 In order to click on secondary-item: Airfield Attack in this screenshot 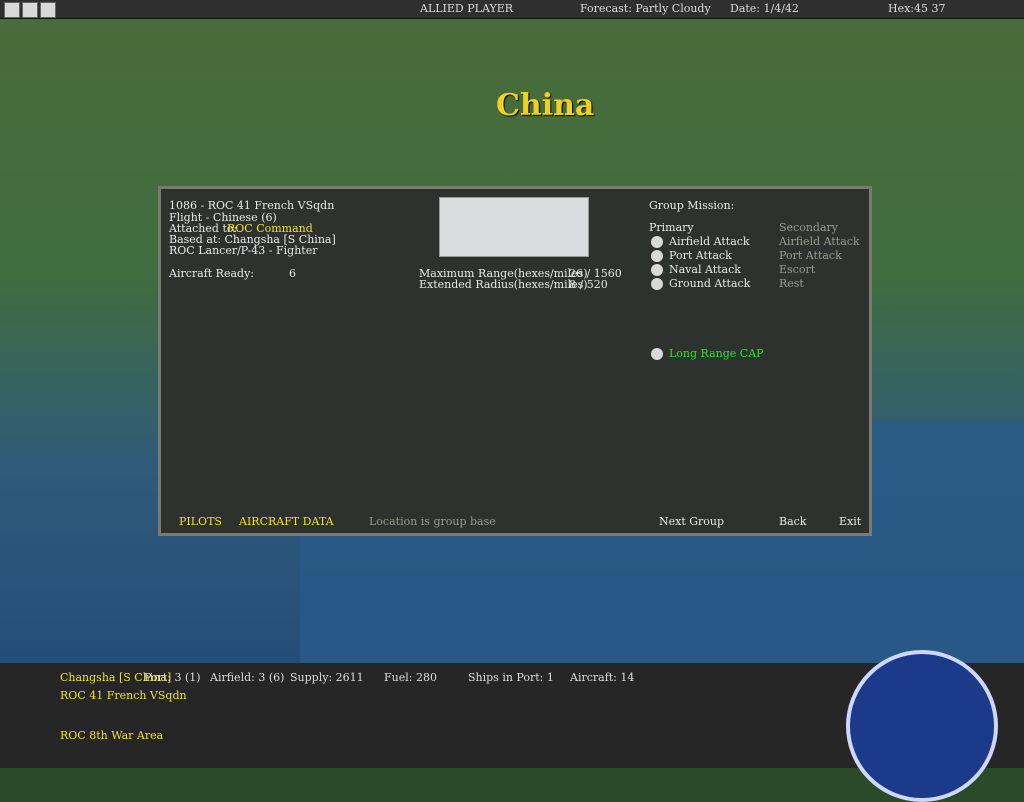, I will do `click(819, 241)`.